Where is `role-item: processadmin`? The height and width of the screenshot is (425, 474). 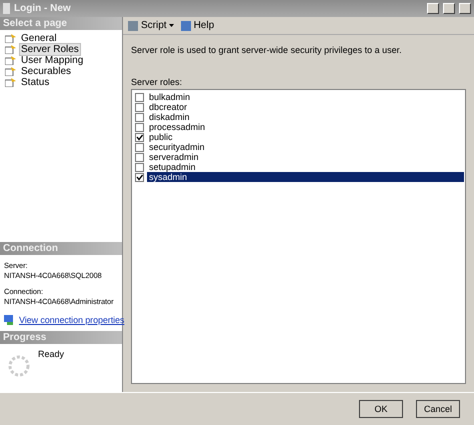
role-item: processadmin is located at coordinates (305, 127).